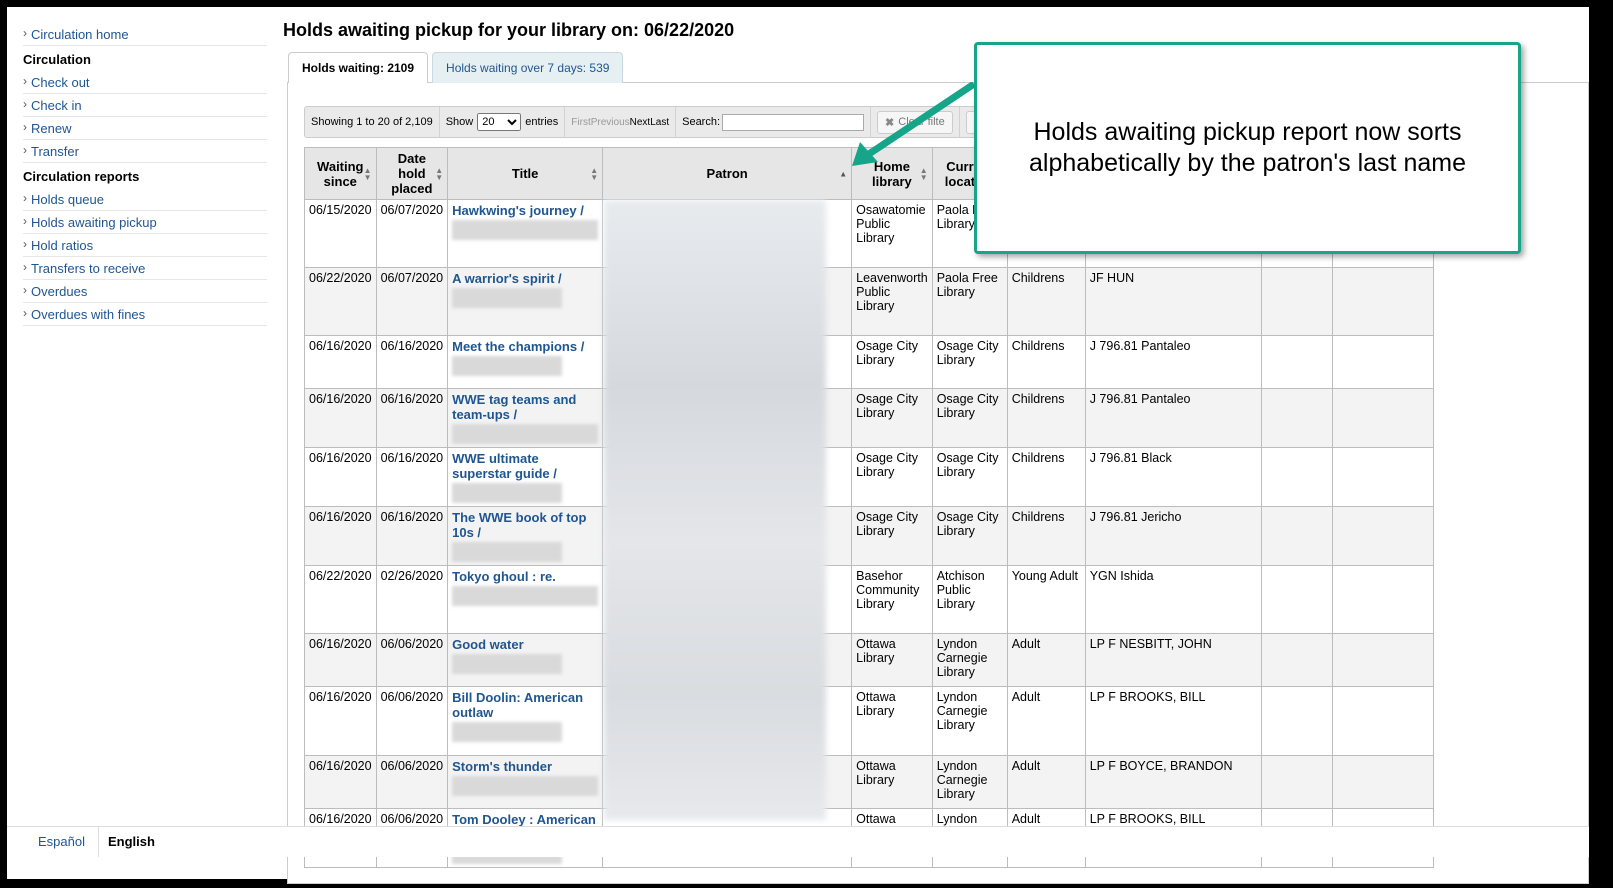 Image resolution: width=1613 pixels, height=888 pixels. What do you see at coordinates (1173, 362) in the screenshot?
I see `cell-call-number: J 796.81 Pantaleo` at bounding box center [1173, 362].